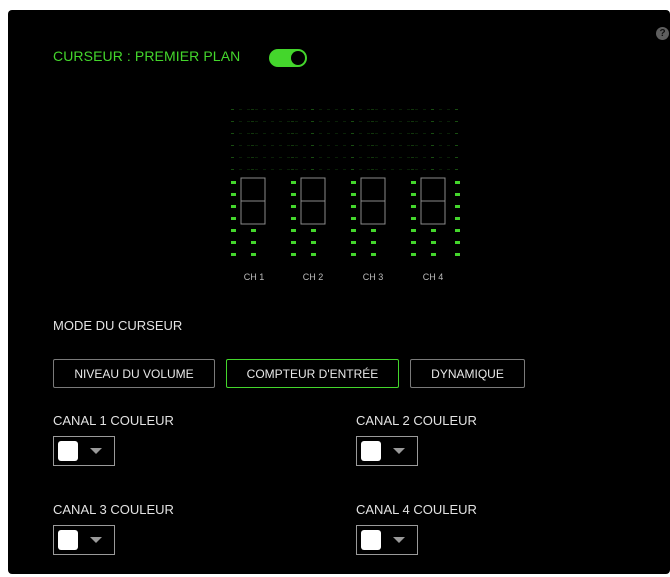 Image resolution: width=670 pixels, height=577 pixels. Describe the element at coordinates (662, 33) in the screenshot. I see `help-icon: ?` at that location.